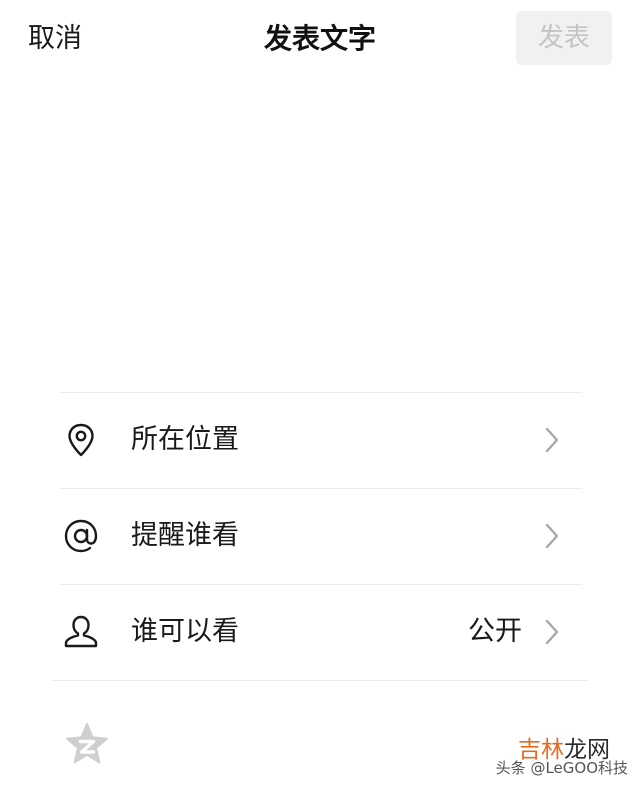  Describe the element at coordinates (564, 38) in the screenshot. I see `publish-button: 发表` at that location.